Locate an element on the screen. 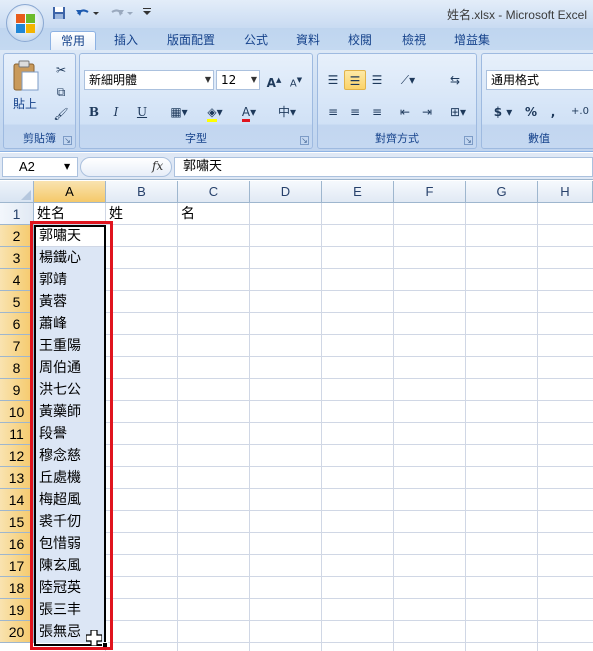 The height and width of the screenshot is (651, 593). align-bottom-icon: ☰ is located at coordinates (377, 80).